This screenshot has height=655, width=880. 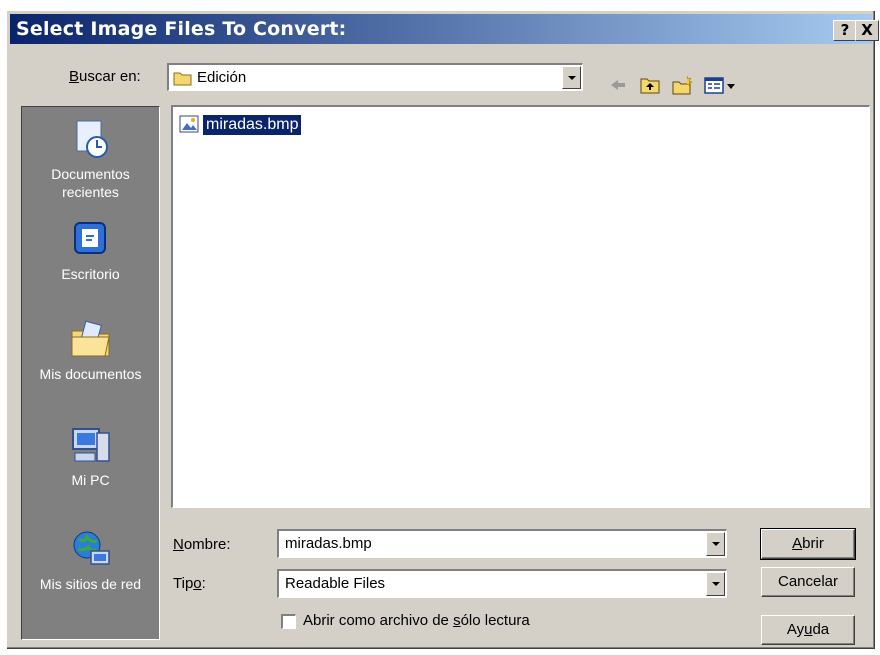 I want to click on place-my-computer: Mi PC, so click(x=90, y=456).